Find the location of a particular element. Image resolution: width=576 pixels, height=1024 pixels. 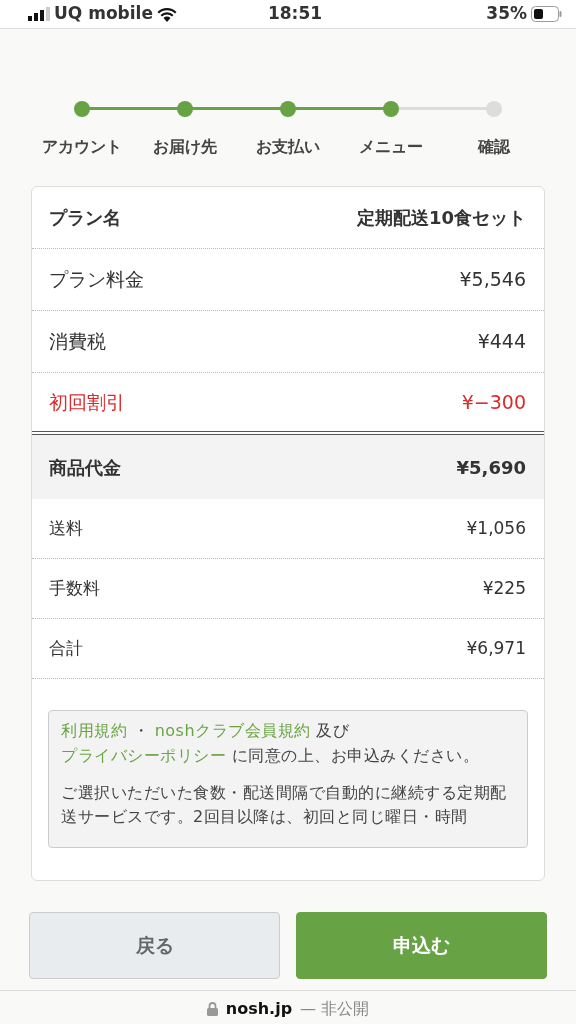

privacy-note: — 非公開 is located at coordinates (335, 1008).